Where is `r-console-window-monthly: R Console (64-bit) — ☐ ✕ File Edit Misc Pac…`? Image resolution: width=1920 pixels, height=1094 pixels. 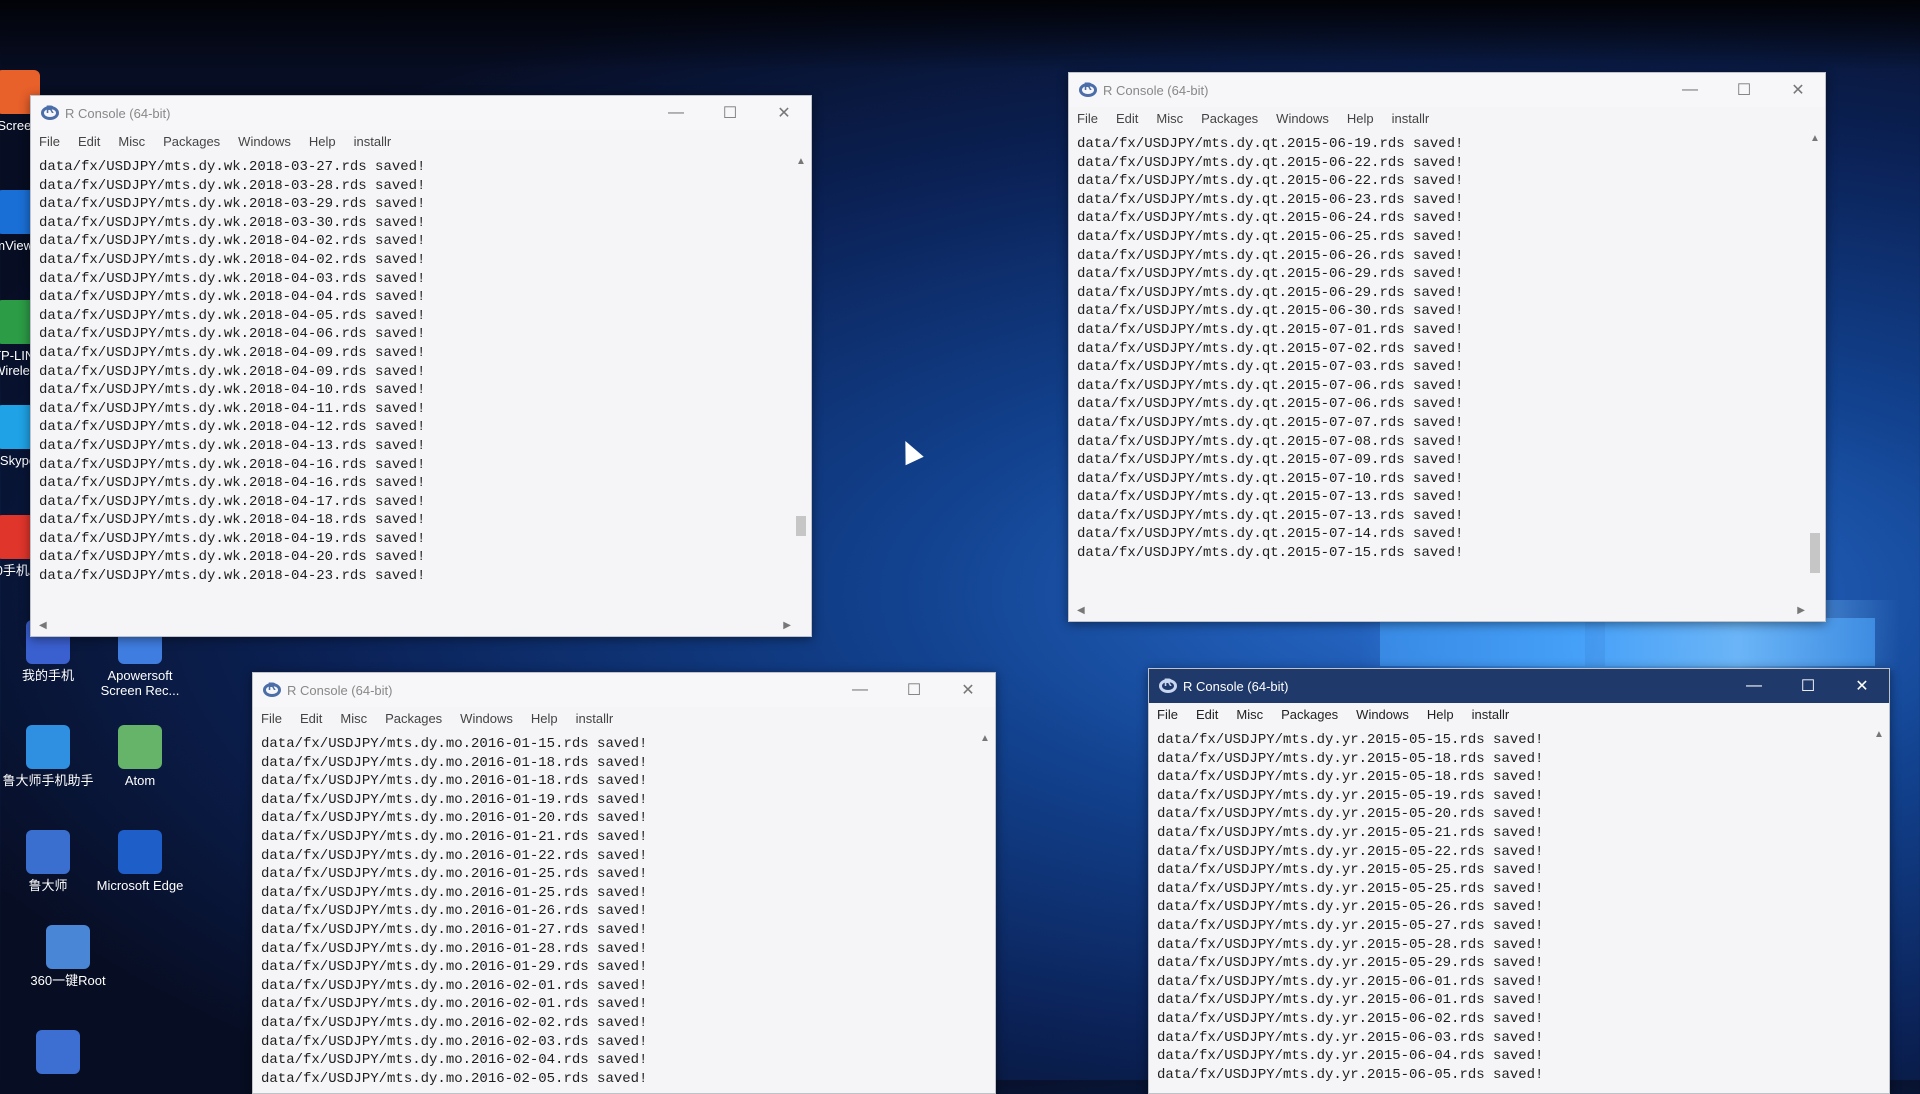 r-console-window-monthly: R Console (64-bit) — ☐ ✕ File Edit Misc Pac… is located at coordinates (624, 883).